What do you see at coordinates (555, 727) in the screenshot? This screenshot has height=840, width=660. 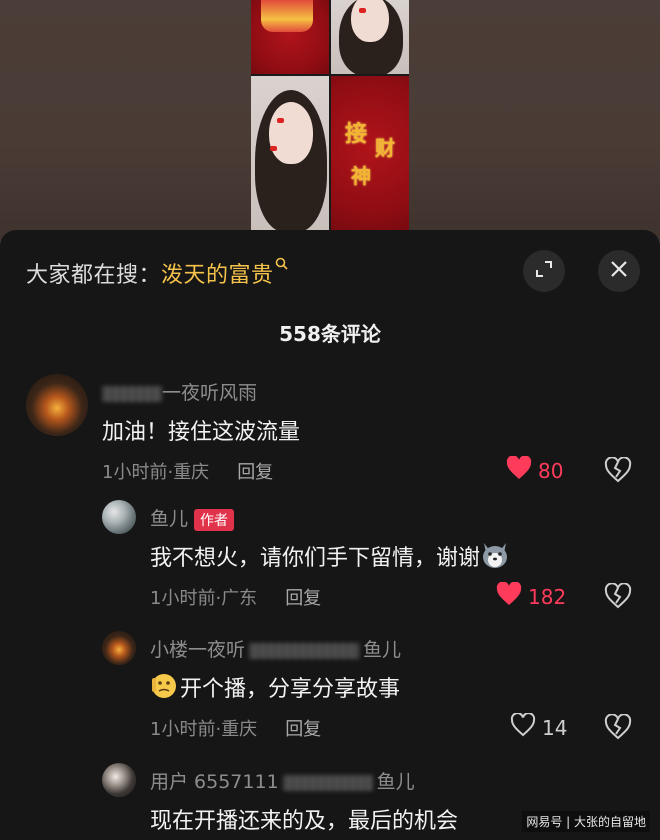 I see `like-count: 14` at bounding box center [555, 727].